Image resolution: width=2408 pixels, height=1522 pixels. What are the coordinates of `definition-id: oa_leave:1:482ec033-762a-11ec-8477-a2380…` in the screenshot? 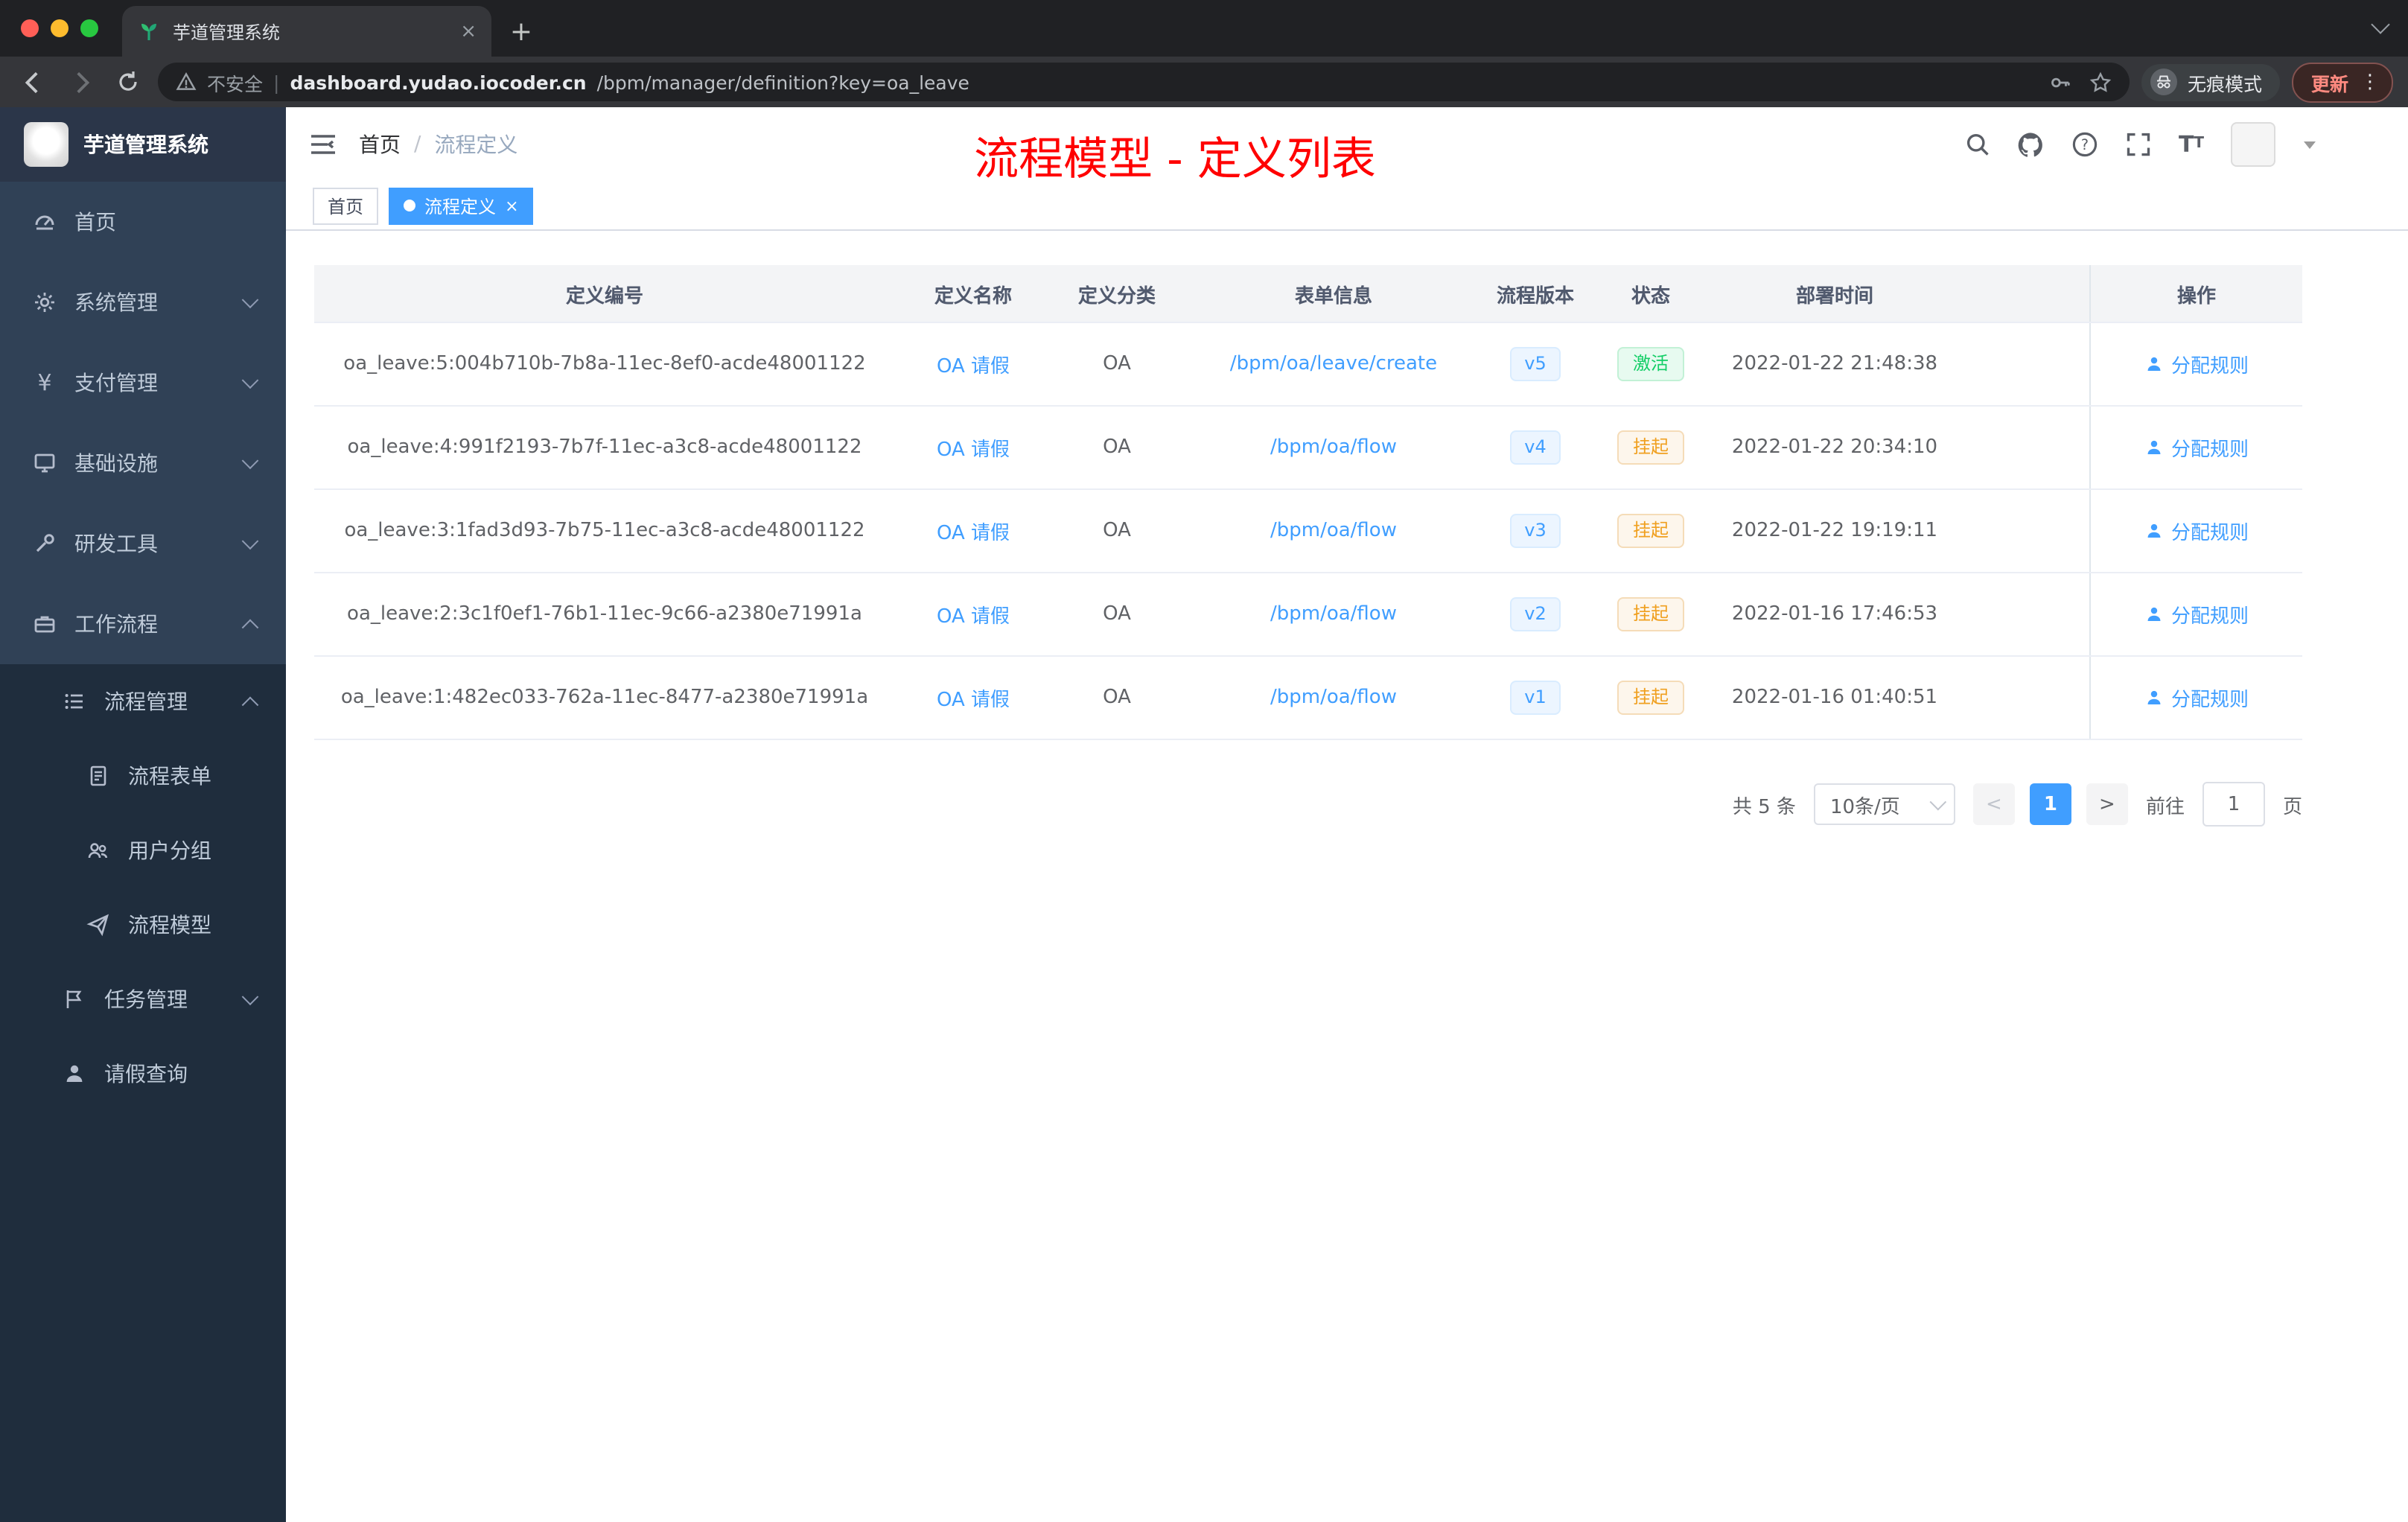 It's located at (604, 698).